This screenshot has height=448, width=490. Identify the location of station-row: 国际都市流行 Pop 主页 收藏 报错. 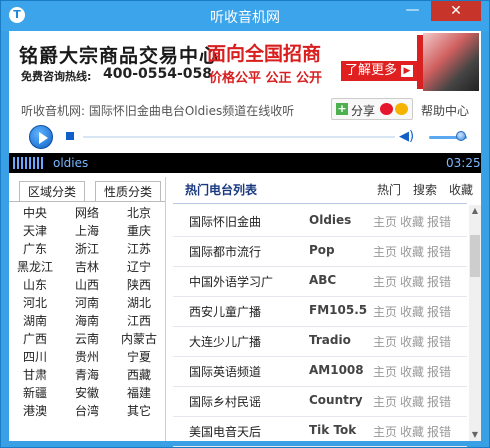
(320, 252).